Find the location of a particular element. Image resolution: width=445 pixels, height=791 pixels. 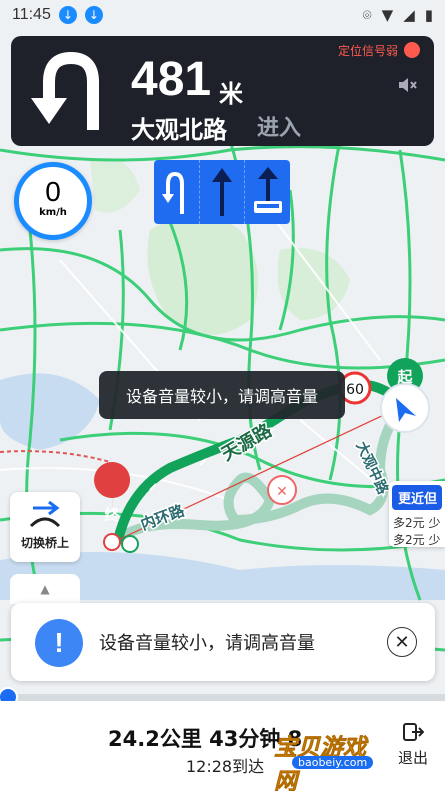

volume-toast: 设备音量较小，请调高音量 is located at coordinates (222, 395).